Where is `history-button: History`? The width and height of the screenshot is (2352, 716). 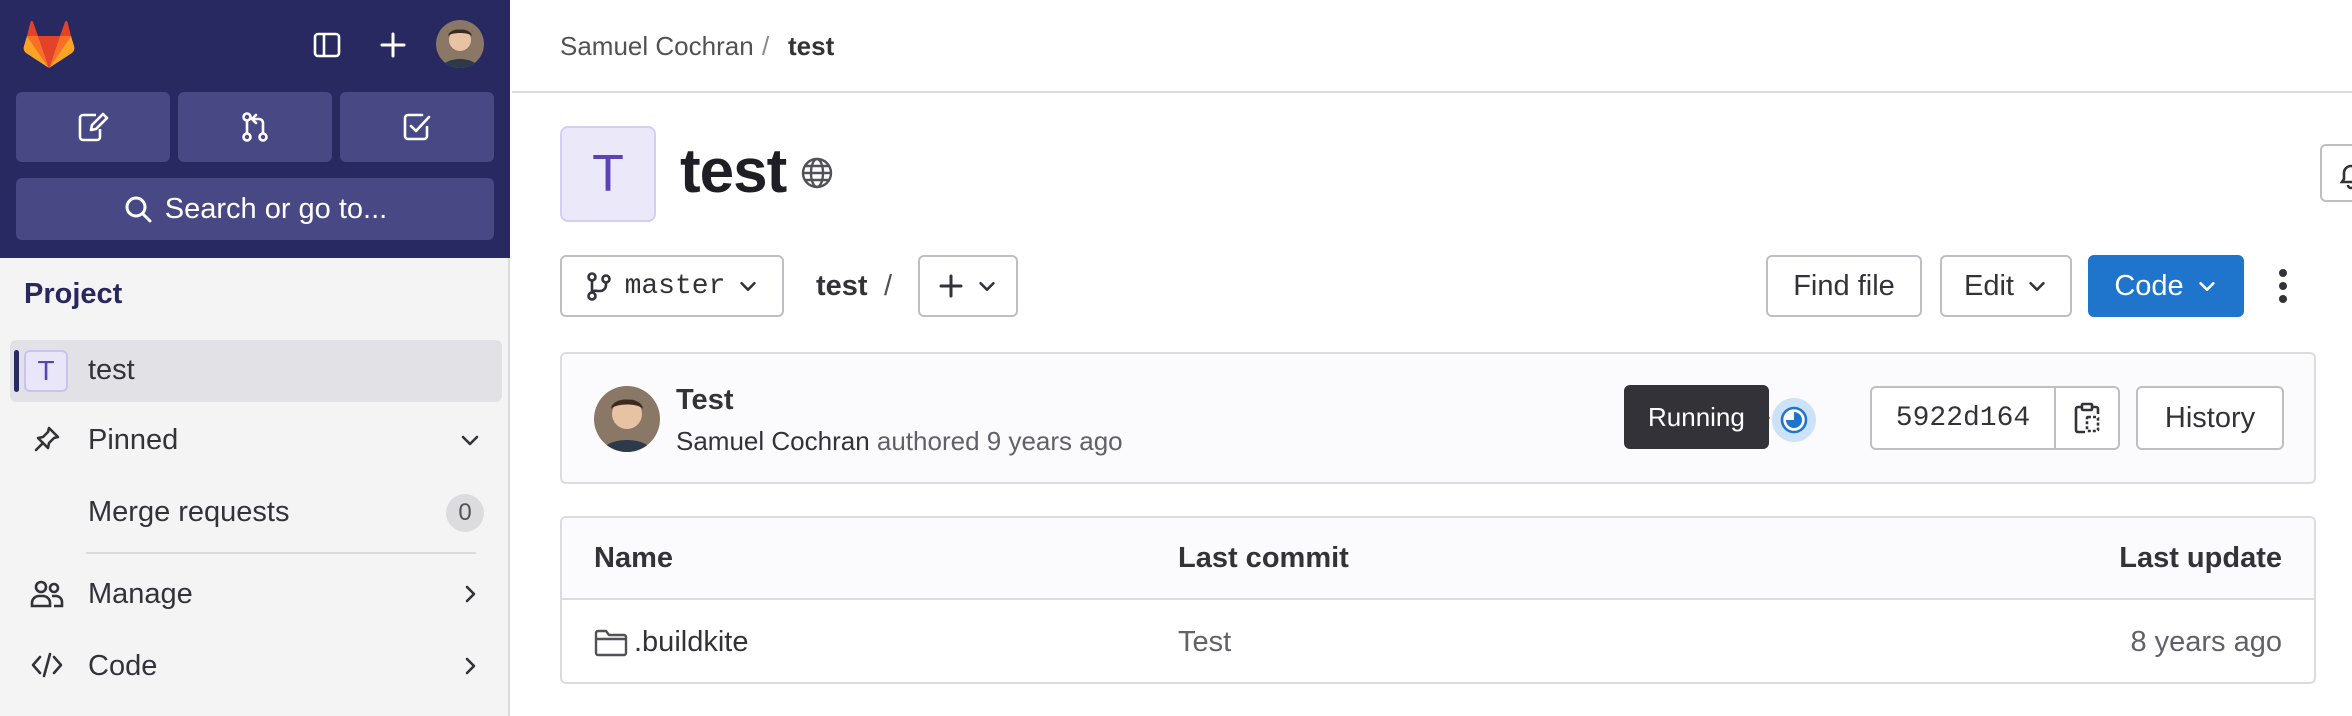
history-button: History is located at coordinates (2210, 418).